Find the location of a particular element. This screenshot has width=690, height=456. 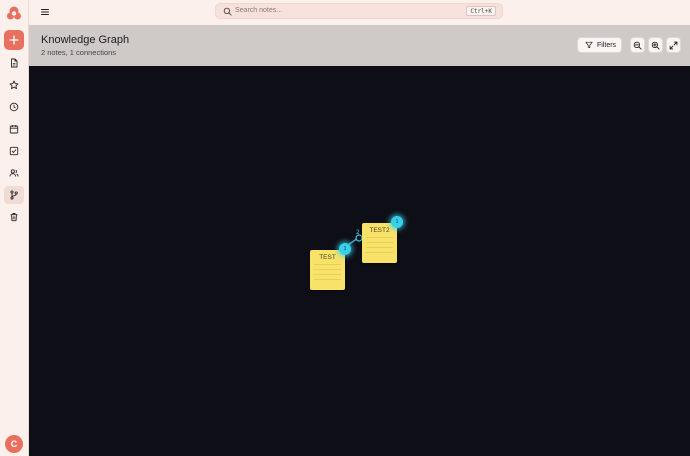

sidebar-item-tasks is located at coordinates (14, 151).